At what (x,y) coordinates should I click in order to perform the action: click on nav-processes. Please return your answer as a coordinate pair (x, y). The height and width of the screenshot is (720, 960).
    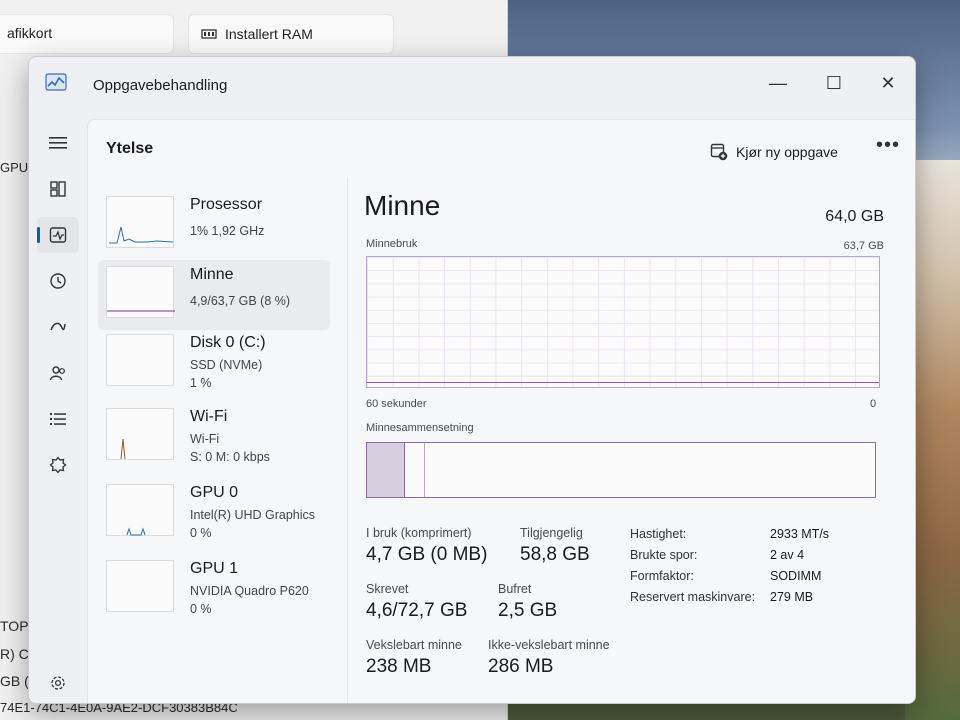
    Looking at the image, I should click on (58, 189).